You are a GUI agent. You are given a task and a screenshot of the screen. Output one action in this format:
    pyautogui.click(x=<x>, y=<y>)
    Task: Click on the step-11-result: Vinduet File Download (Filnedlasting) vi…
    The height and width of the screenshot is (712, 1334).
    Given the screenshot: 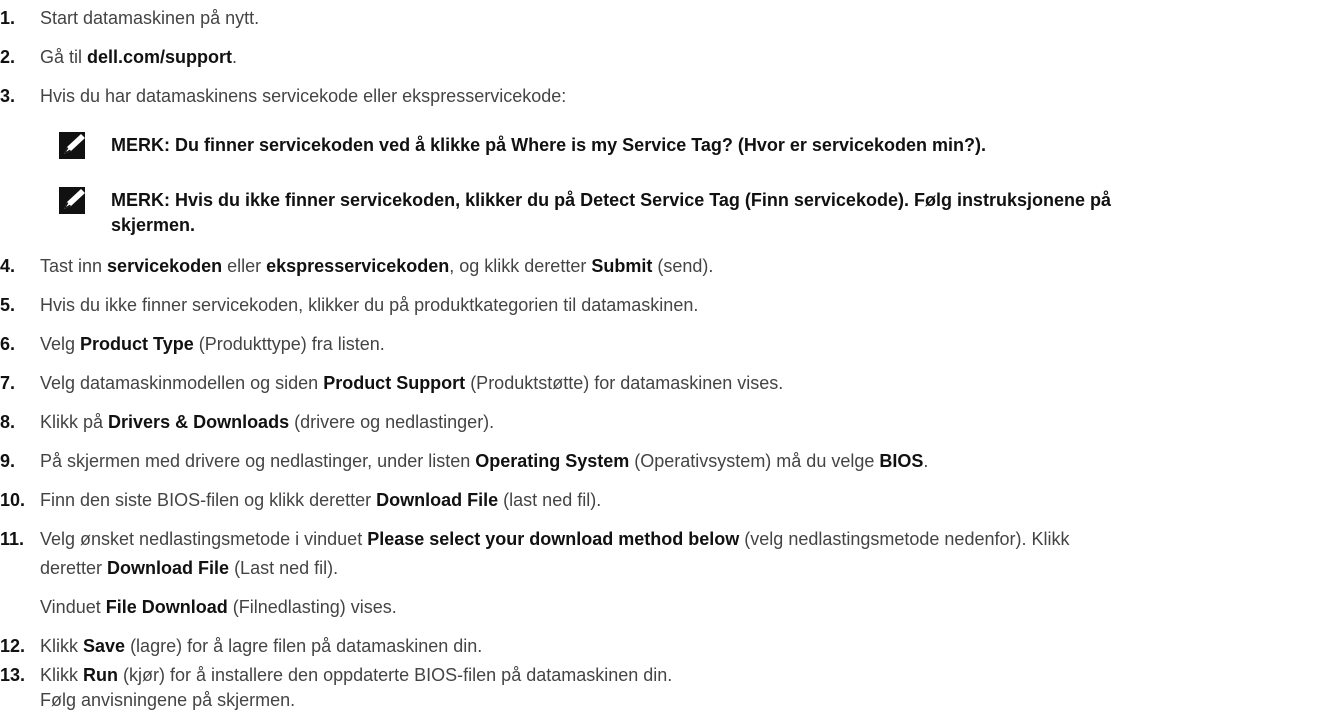 What is the action you would take?
    pyautogui.click(x=218, y=607)
    